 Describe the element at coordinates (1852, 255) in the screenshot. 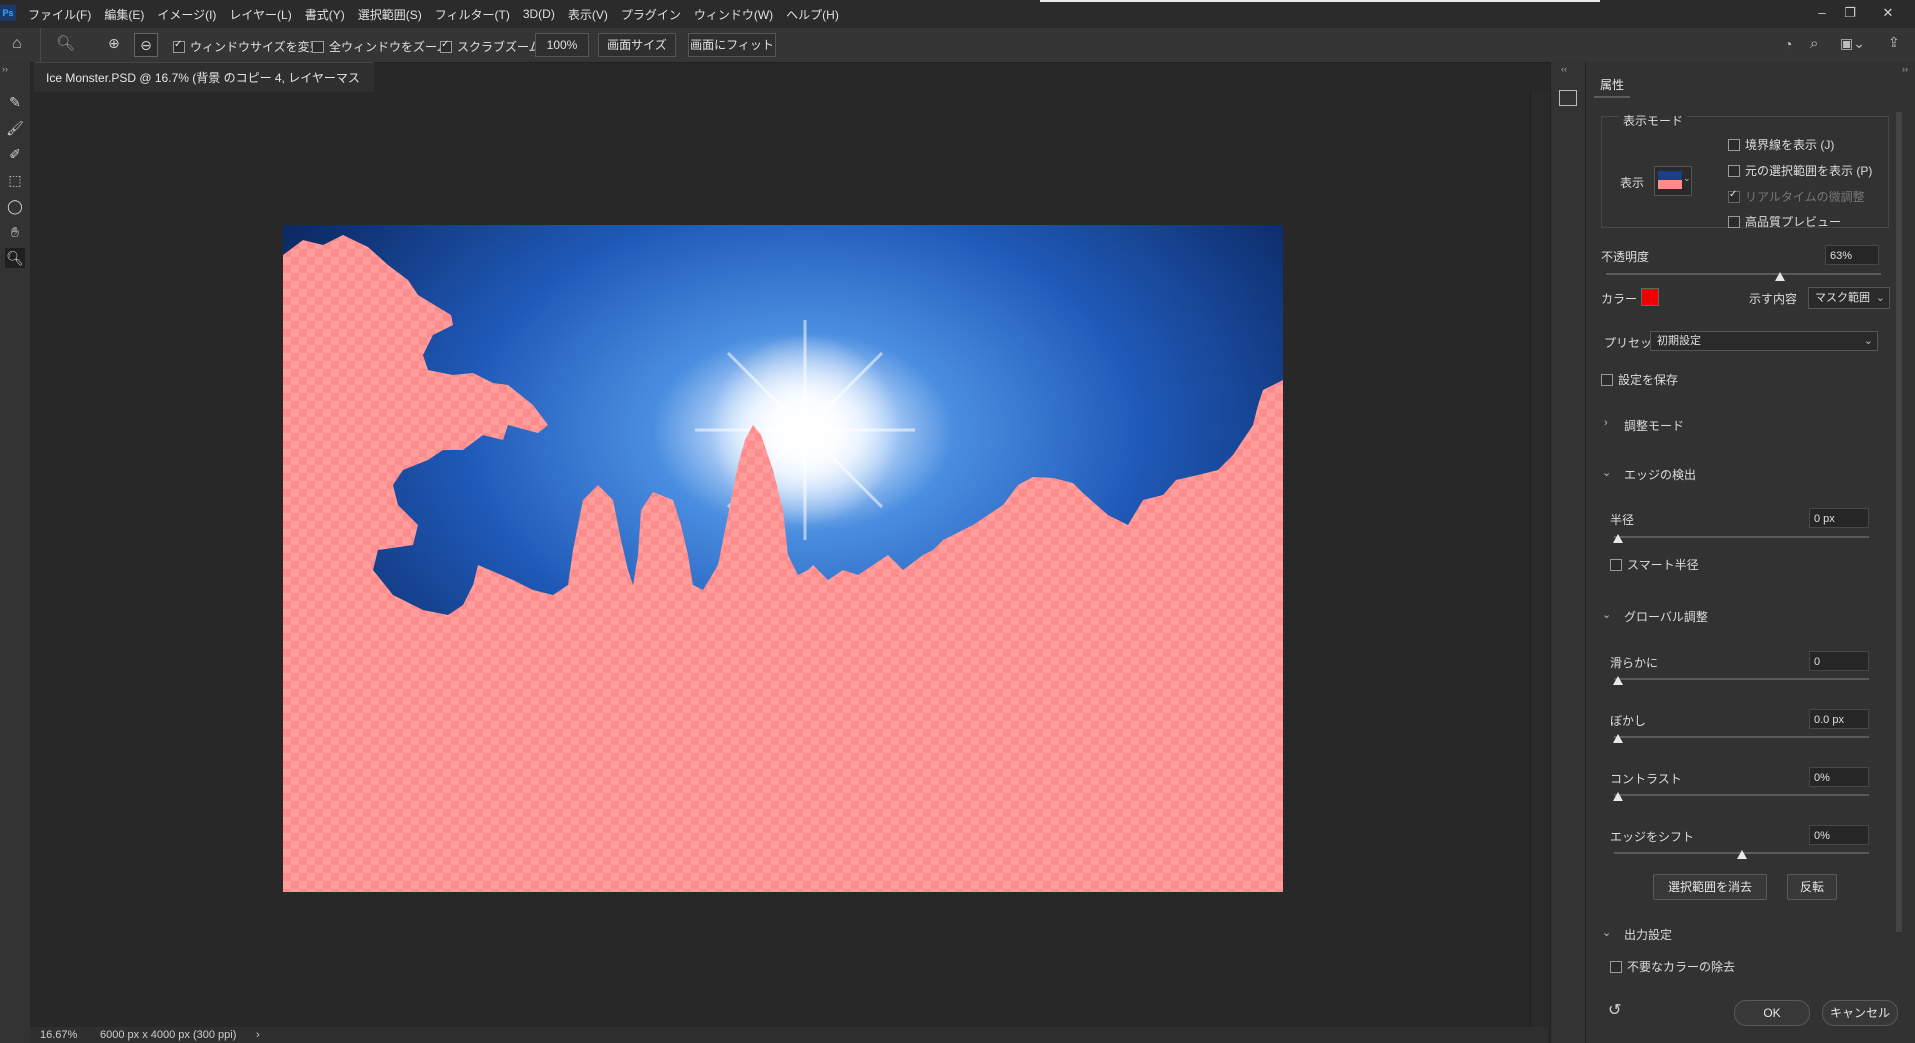

I see `opacity-field: 63%` at that location.